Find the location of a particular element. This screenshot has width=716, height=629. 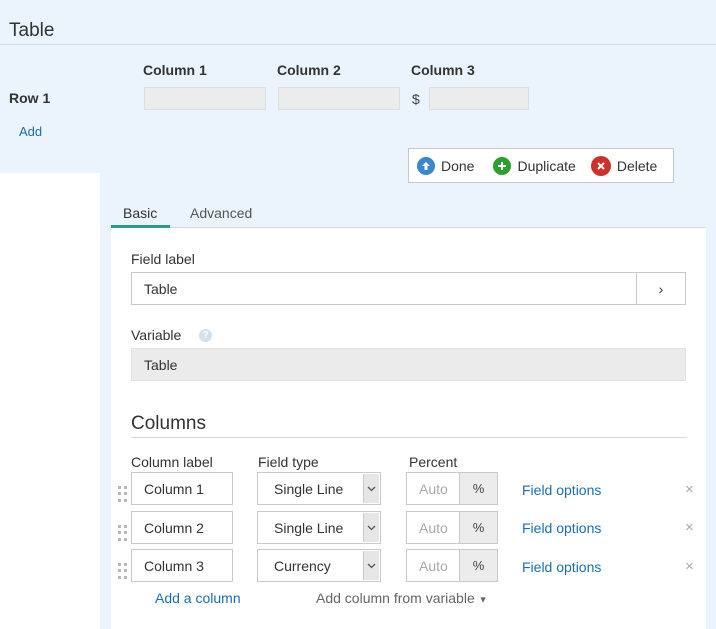

add-column-from-variable-label: Add column from variable is located at coordinates (395, 598).